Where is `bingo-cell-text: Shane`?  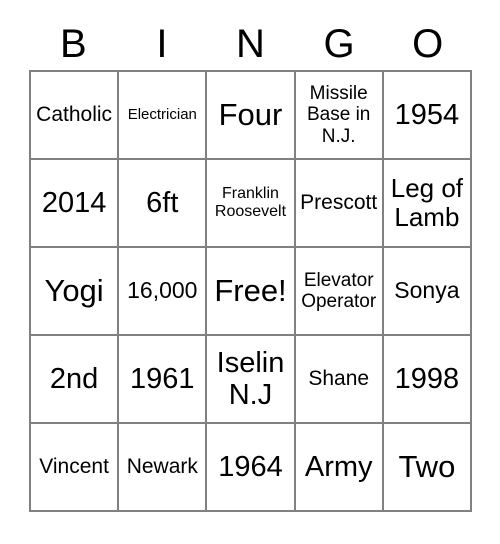 bingo-cell-text: Shane is located at coordinates (339, 379).